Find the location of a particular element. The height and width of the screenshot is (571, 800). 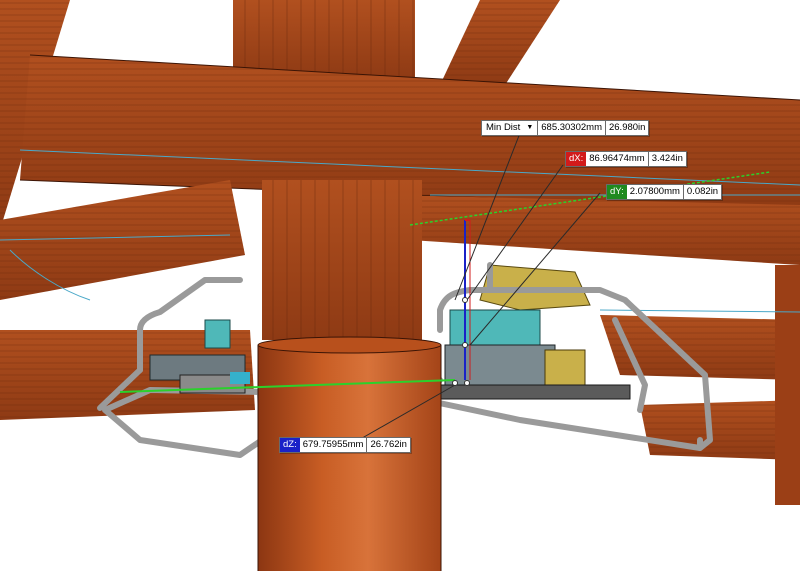

brace-right is located at coordinates (500, 42).